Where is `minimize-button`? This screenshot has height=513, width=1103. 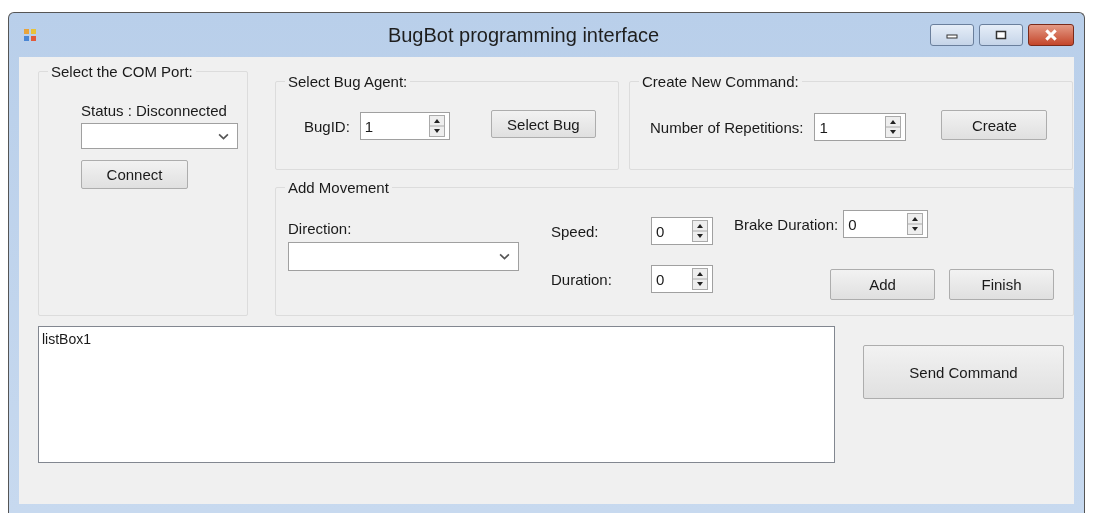
minimize-button is located at coordinates (952, 35).